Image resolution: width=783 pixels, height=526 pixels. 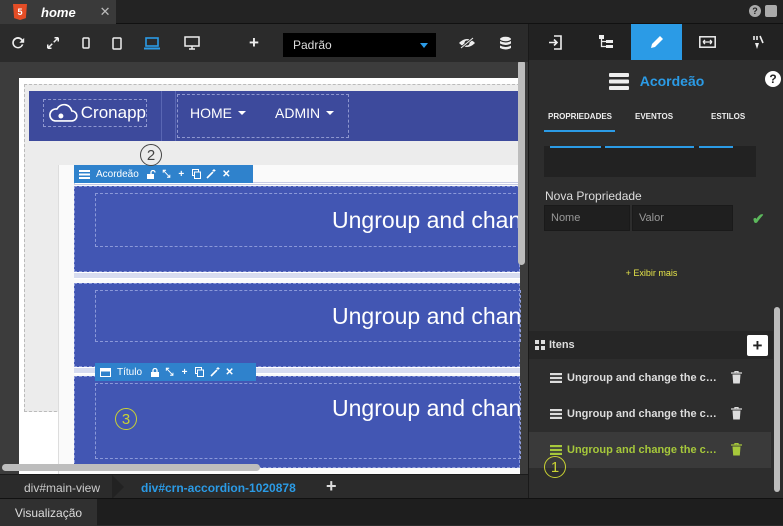 I want to click on brand-logo: Cronapp, so click(x=95, y=113).